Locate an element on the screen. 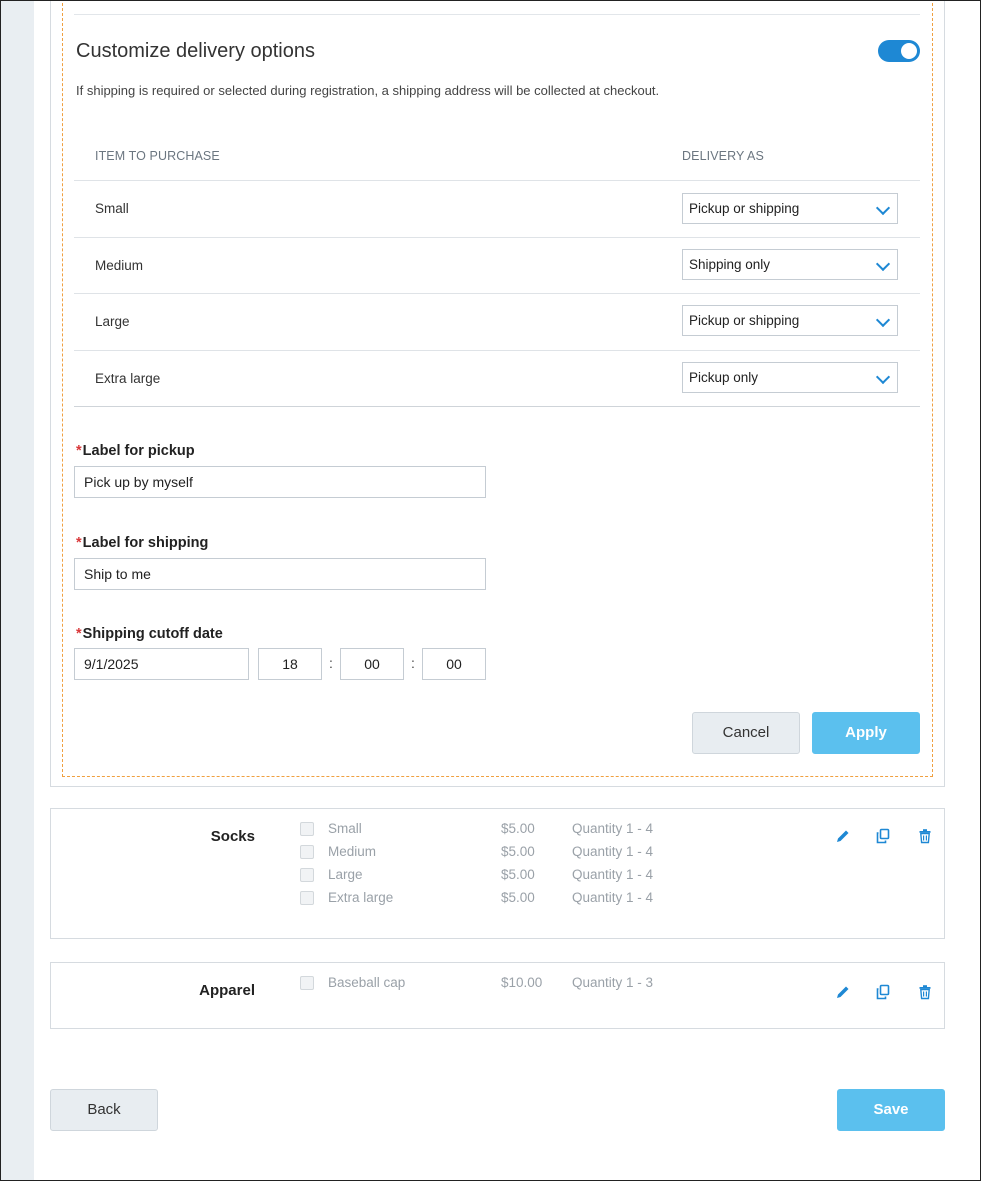 The image size is (981, 1181). left-rail is located at coordinates (17, 590).